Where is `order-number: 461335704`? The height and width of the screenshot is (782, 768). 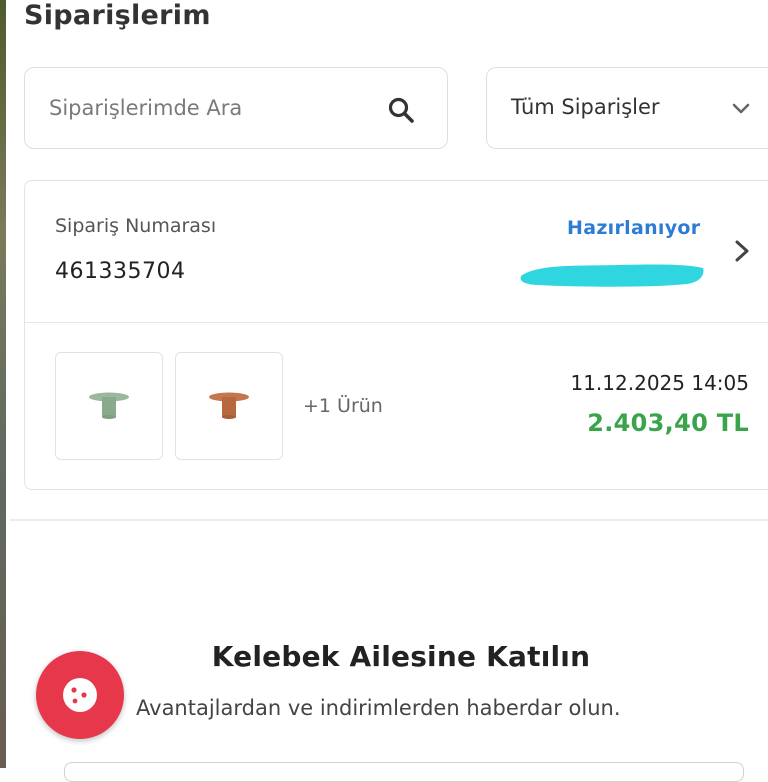
order-number: 461335704 is located at coordinates (120, 271).